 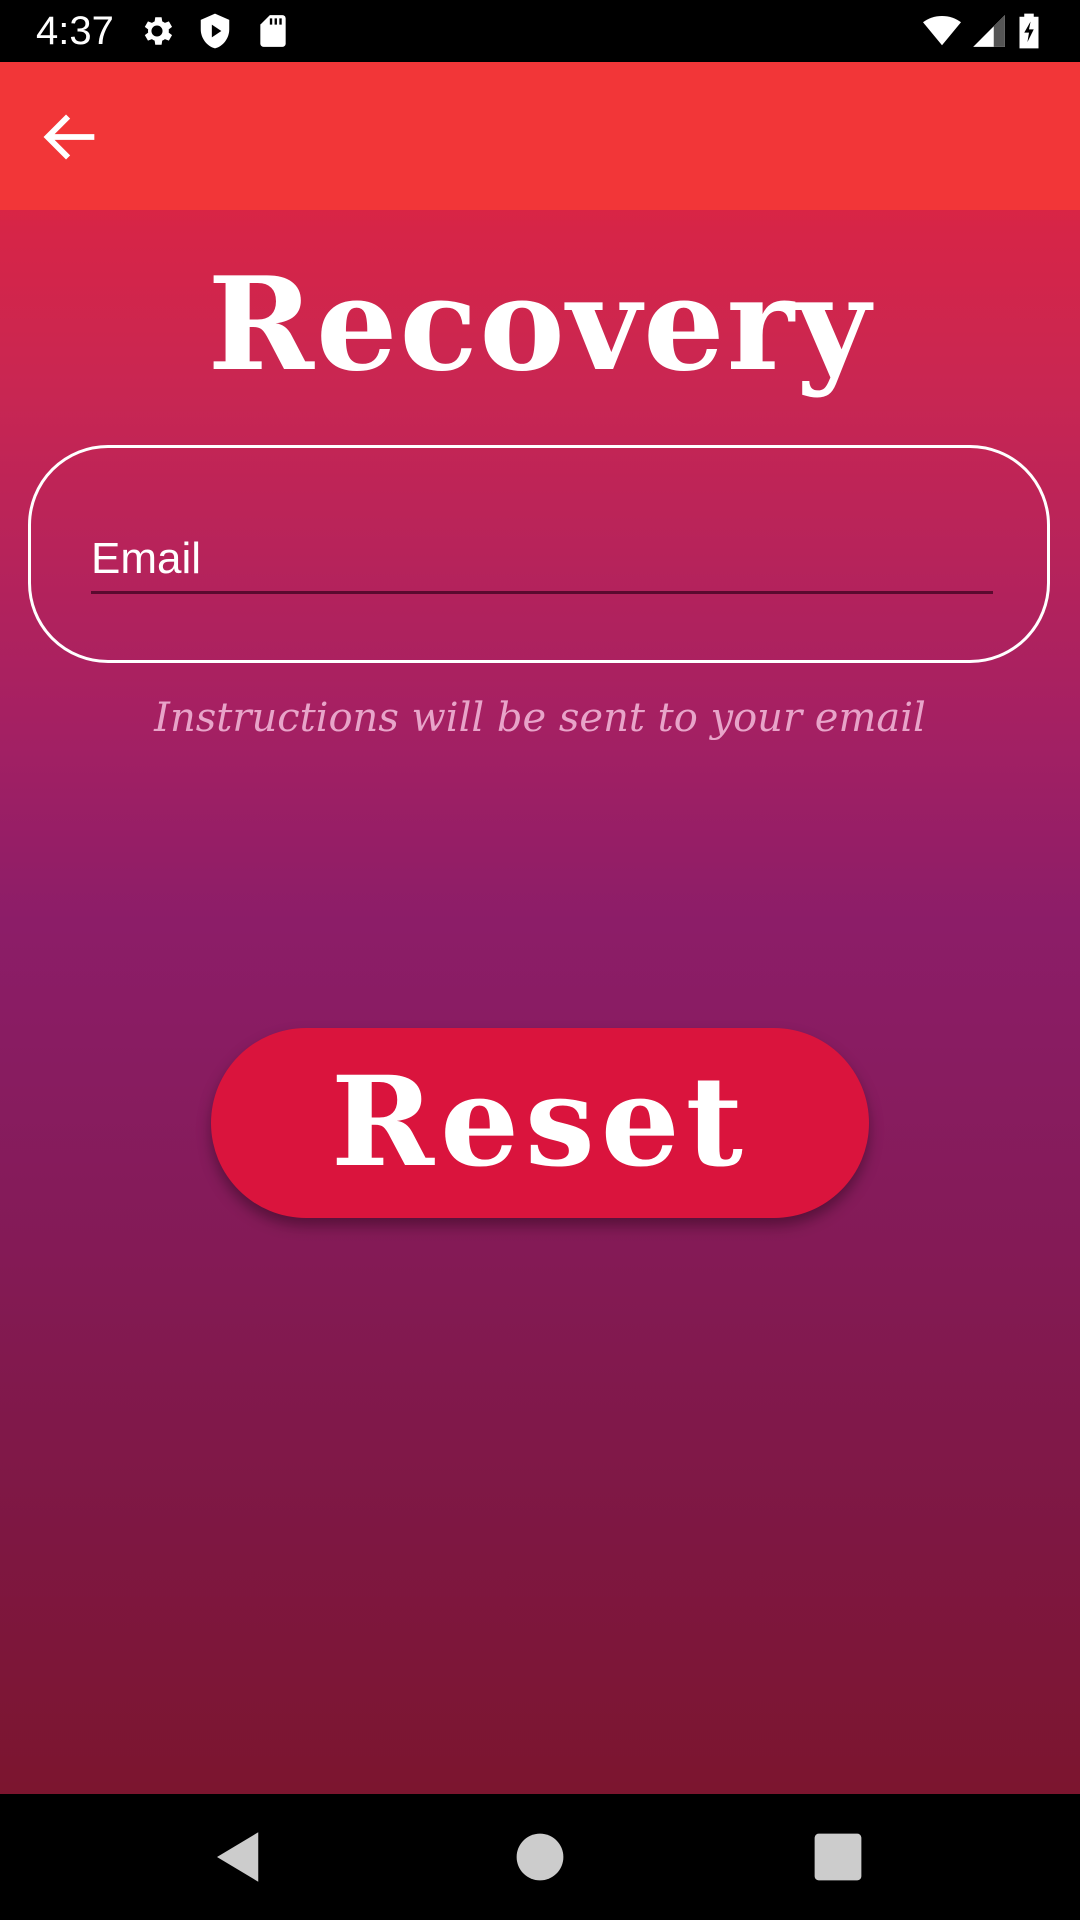 I want to click on reset-button-label: Reset, so click(x=540, y=1122).